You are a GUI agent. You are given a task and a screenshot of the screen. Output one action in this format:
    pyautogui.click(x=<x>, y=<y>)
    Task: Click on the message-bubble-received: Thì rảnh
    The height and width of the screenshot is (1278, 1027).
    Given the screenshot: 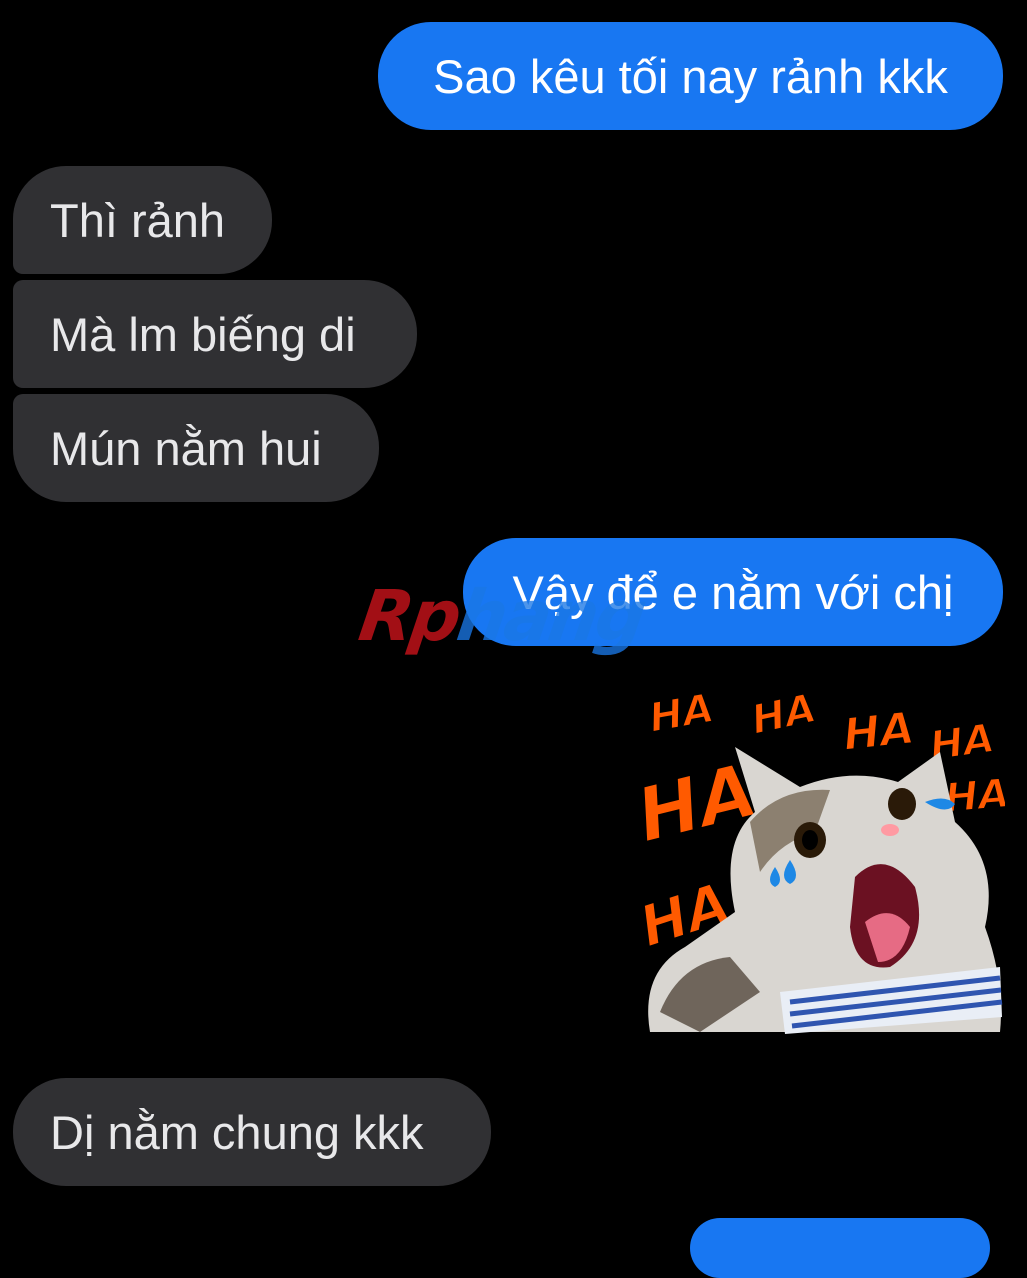 What is the action you would take?
    pyautogui.click(x=142, y=220)
    